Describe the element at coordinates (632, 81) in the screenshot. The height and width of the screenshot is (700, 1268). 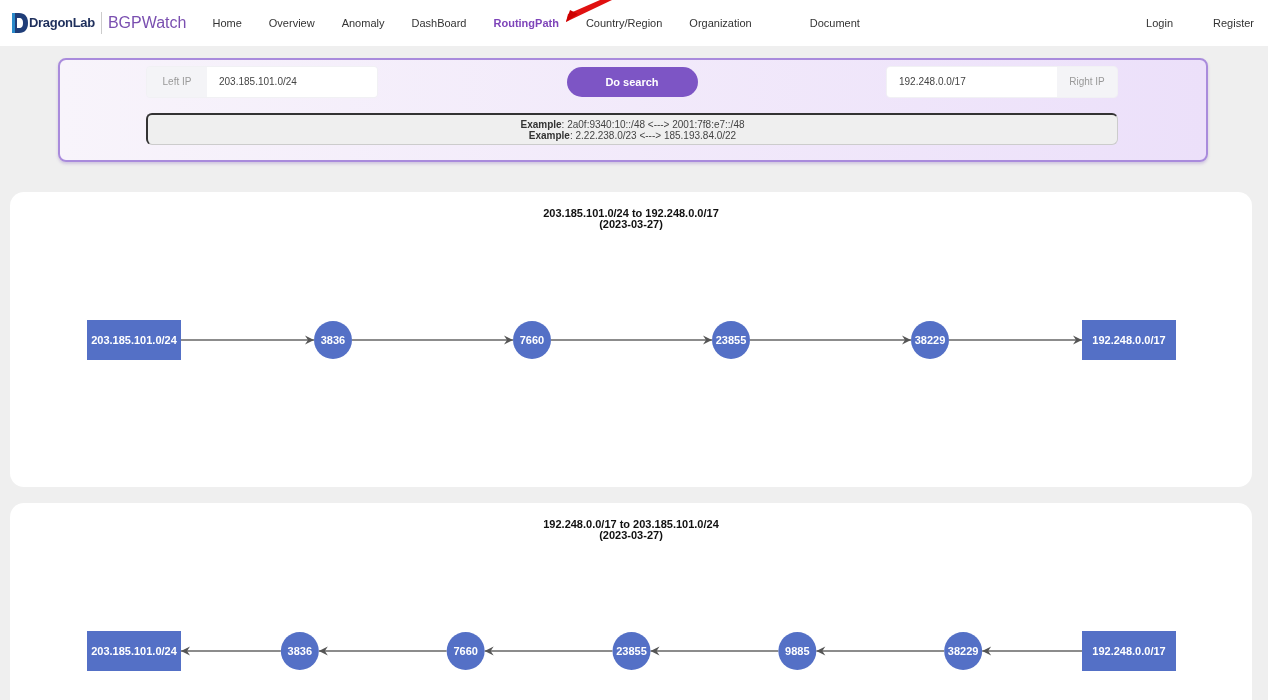
I see `search-button: Do search` at that location.